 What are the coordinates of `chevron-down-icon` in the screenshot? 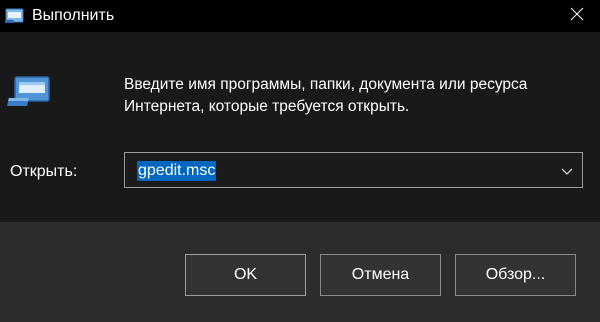 It's located at (567, 171).